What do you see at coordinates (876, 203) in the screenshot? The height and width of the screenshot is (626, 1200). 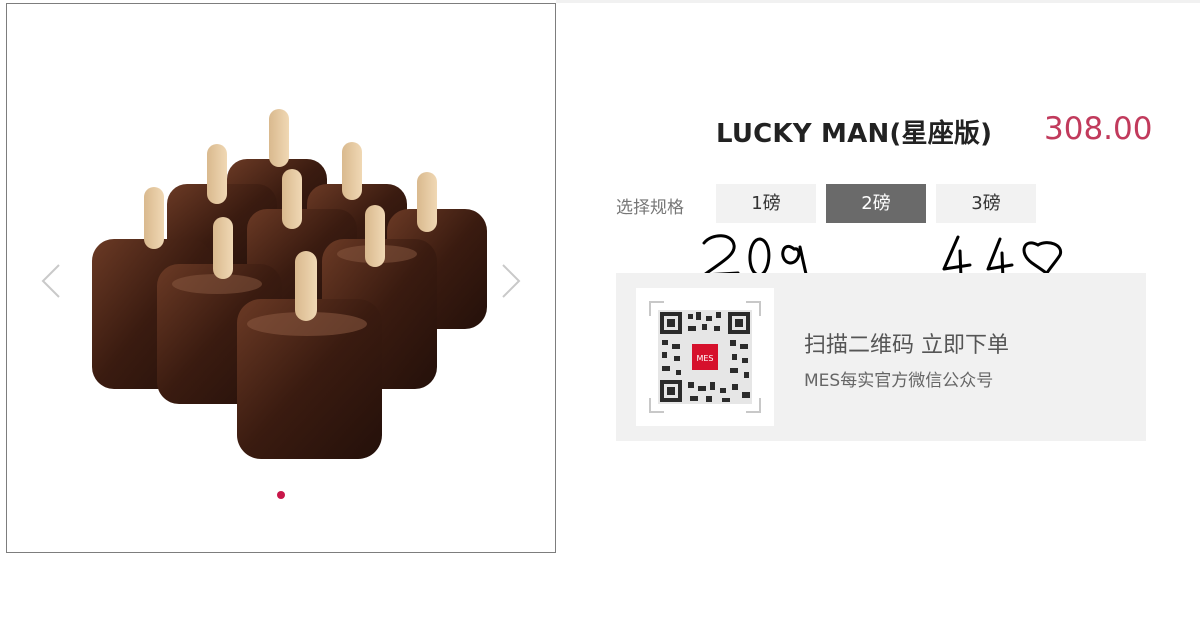 I see `spec-option-2lb: 2磅` at bounding box center [876, 203].